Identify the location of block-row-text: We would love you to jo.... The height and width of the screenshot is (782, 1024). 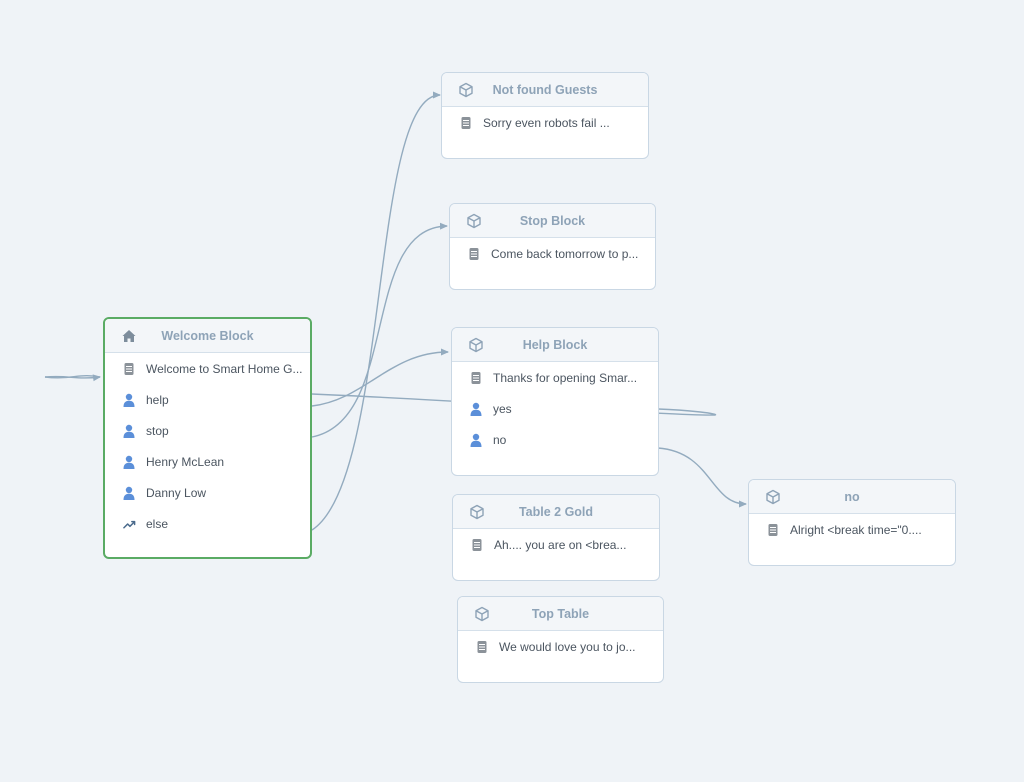
(567, 646).